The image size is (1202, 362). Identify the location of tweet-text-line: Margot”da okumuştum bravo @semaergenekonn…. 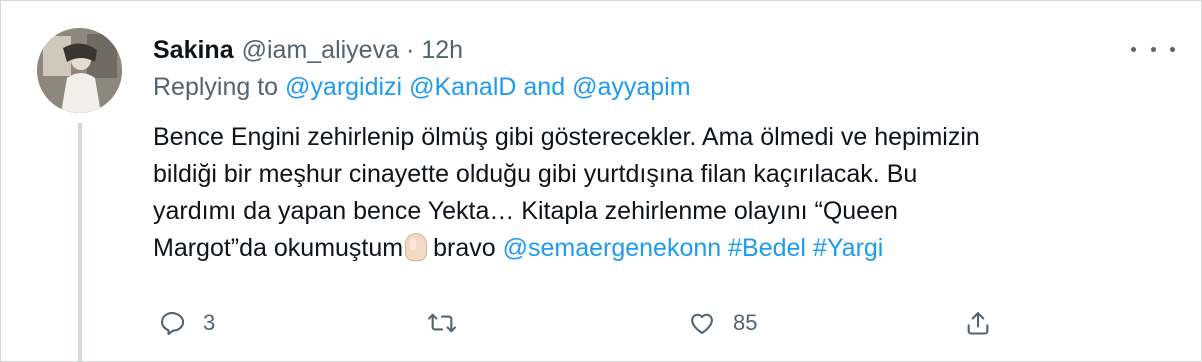
(658, 248).